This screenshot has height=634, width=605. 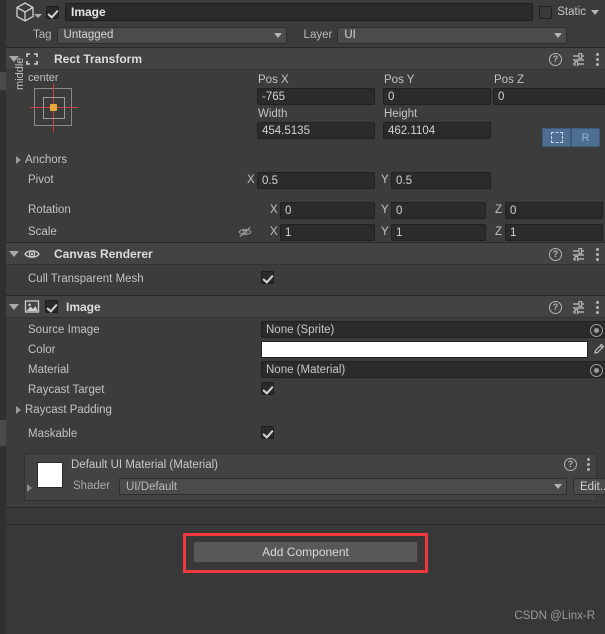 What do you see at coordinates (299, 12) in the screenshot?
I see `gameobject-name-input: Image` at bounding box center [299, 12].